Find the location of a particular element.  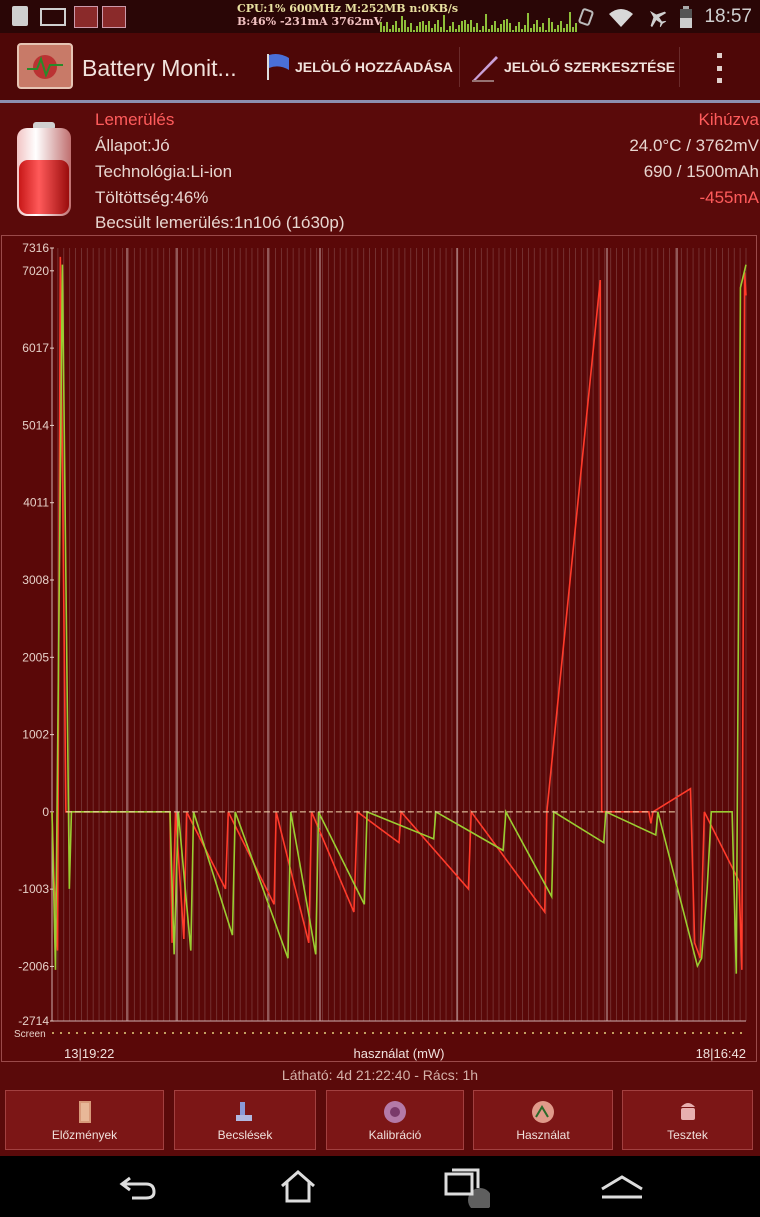

health-status: Állapot:Jó is located at coordinates (132, 145).